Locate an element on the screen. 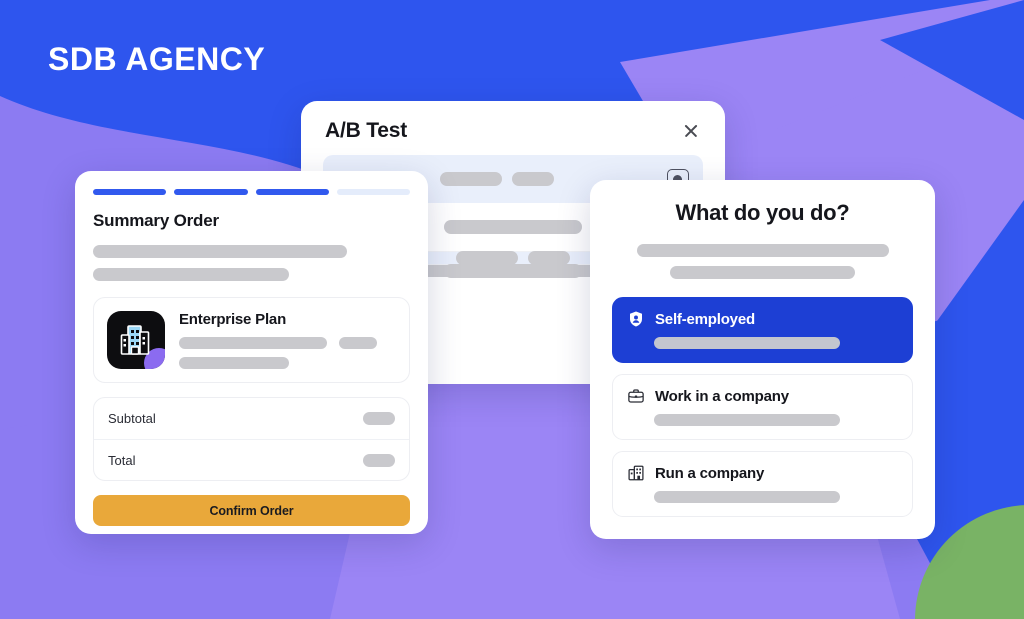 This screenshot has width=1024, height=619. plan-name: Enterprise Plan is located at coordinates (233, 319).